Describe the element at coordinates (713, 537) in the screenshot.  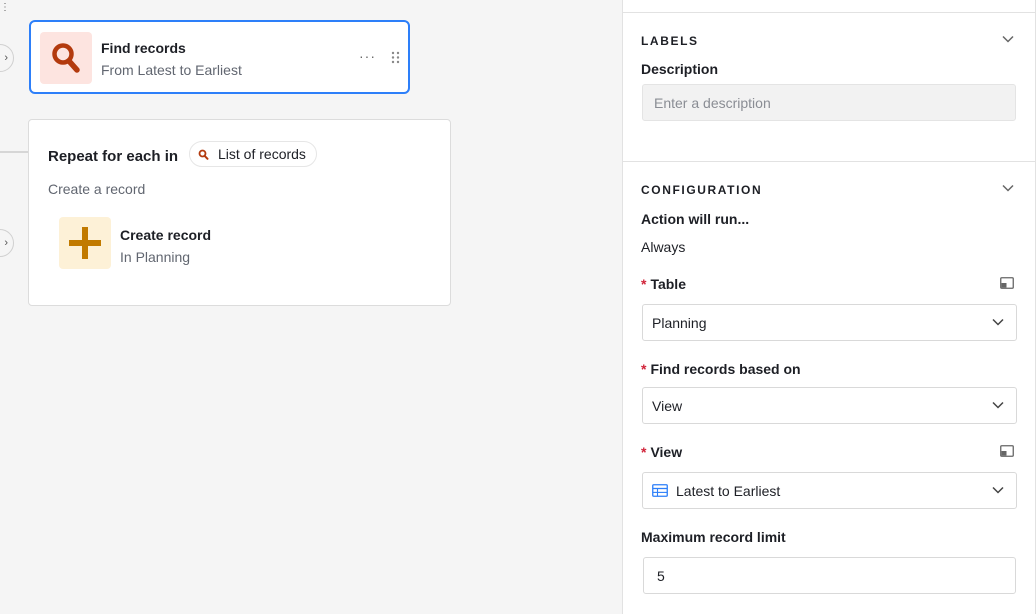
I see `record-limit-label: Maximum record limit` at that location.